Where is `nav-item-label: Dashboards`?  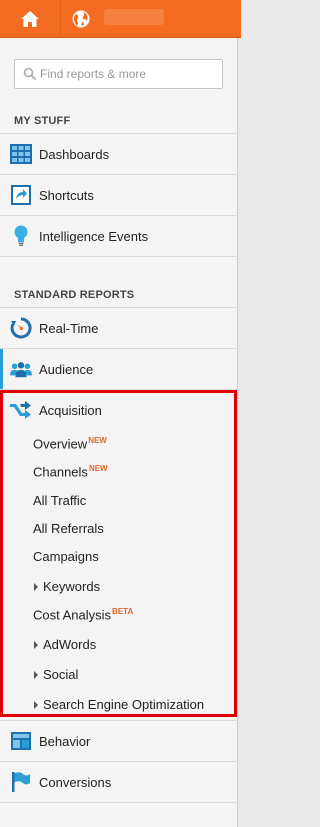 nav-item-label: Dashboards is located at coordinates (74, 154).